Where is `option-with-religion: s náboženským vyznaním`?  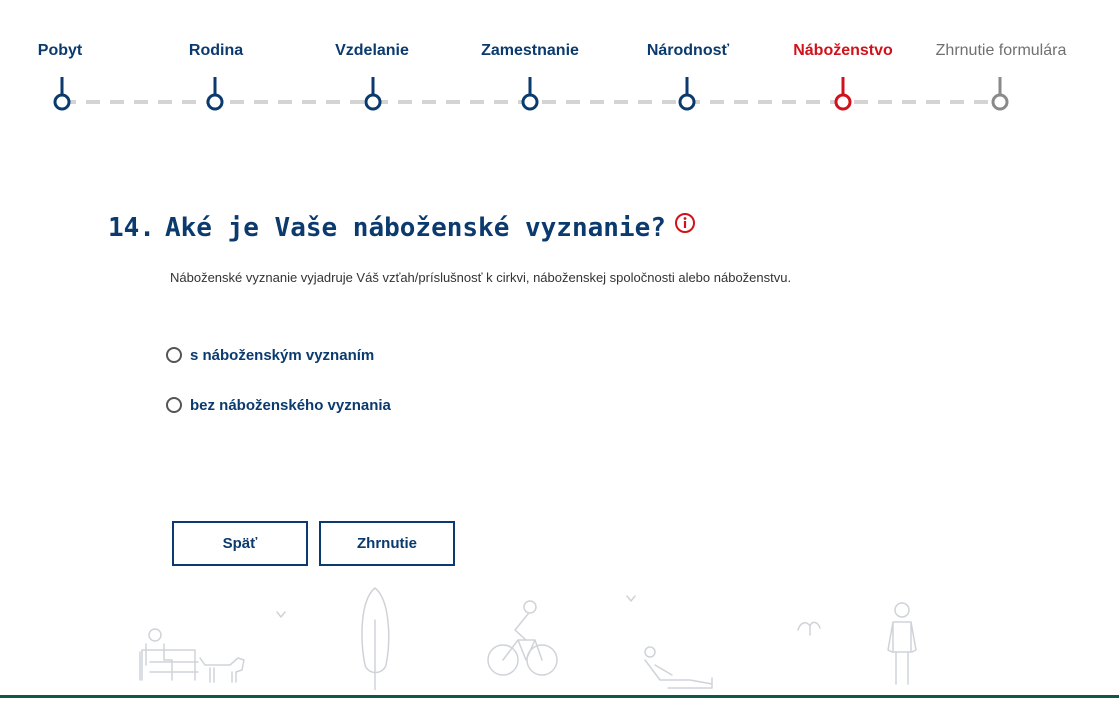
option-with-religion: s náboženským vyznaním is located at coordinates (278, 355).